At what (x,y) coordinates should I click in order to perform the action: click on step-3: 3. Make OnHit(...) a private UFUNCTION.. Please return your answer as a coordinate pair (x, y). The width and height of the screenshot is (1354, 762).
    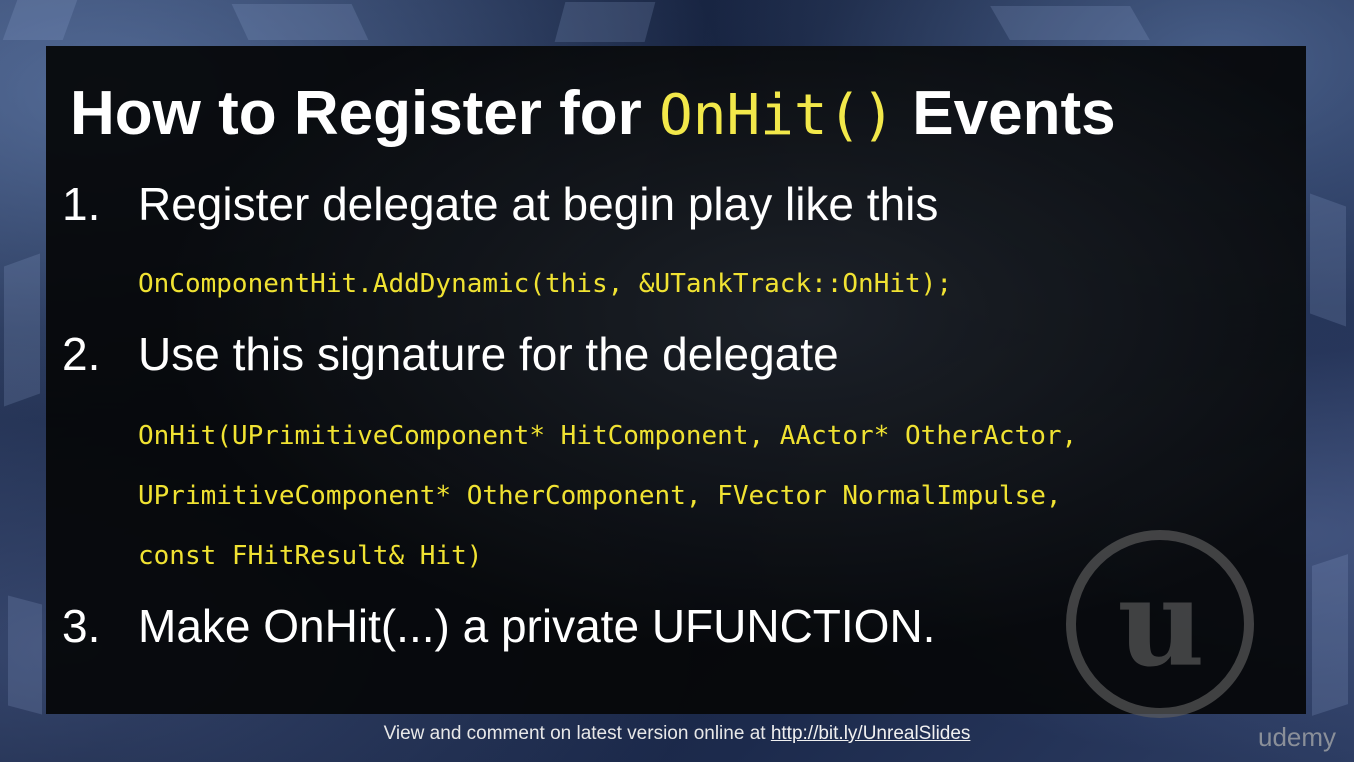
    Looking at the image, I should click on (498, 626).